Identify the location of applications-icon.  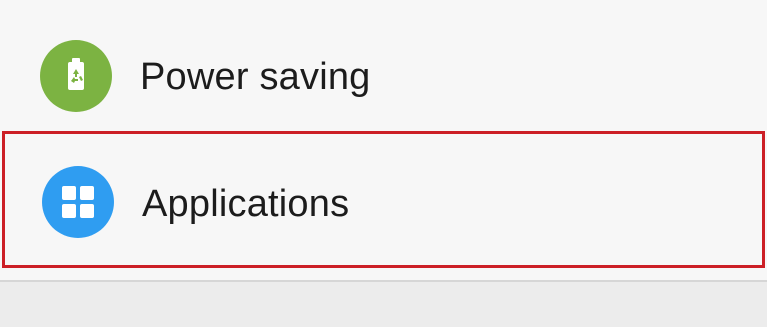
(78, 202).